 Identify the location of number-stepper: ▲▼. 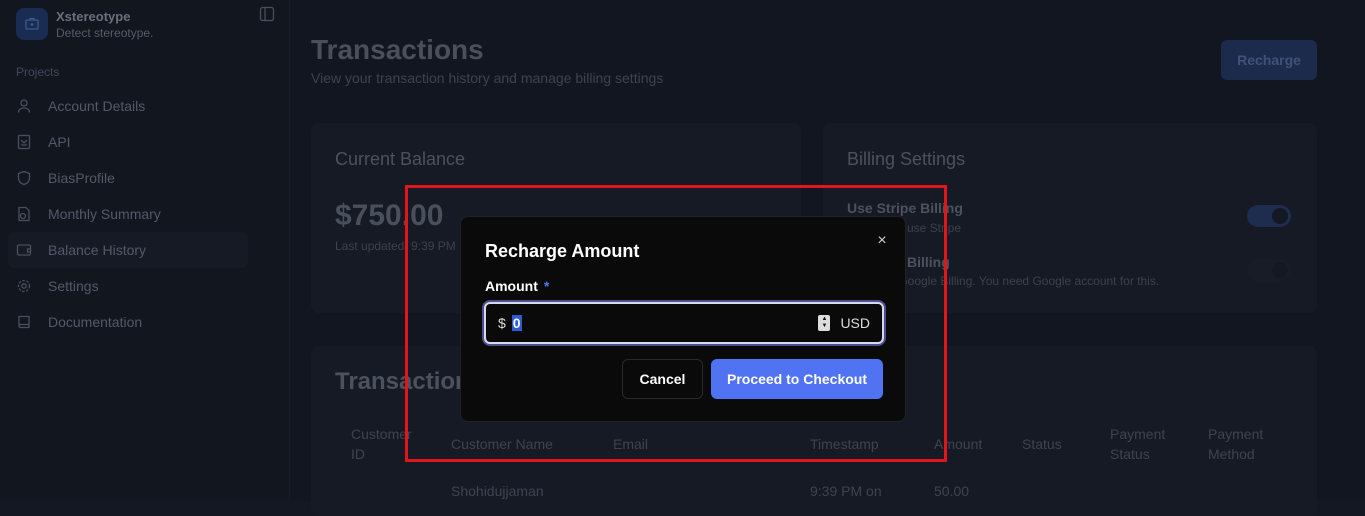
(824, 323).